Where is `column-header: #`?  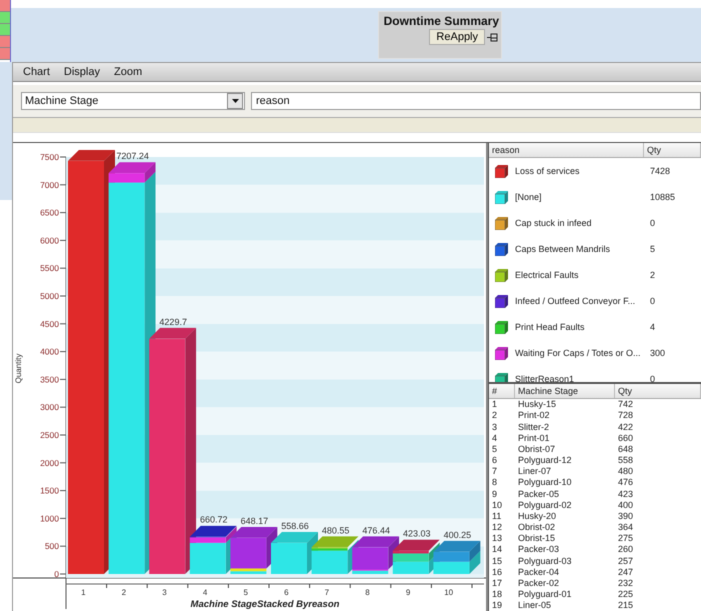 column-header: # is located at coordinates (502, 391).